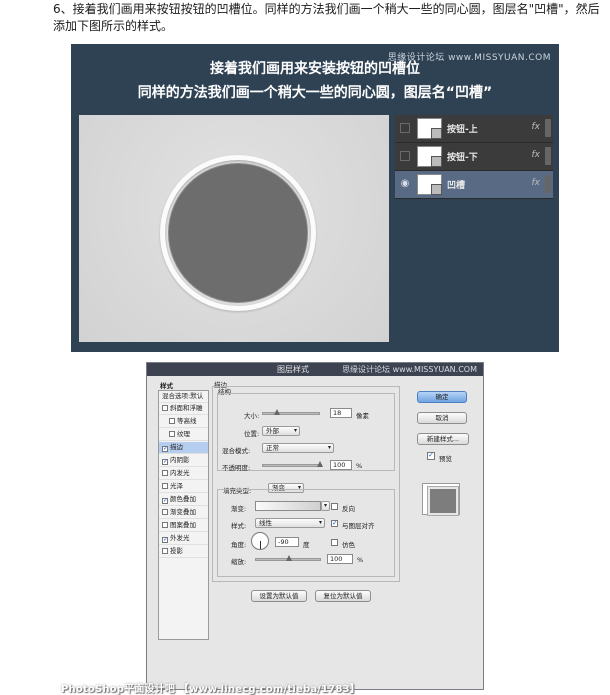 The width and height of the screenshot is (610, 695). Describe the element at coordinates (180, 473) in the screenshot. I see `style-item-label: 内发光` at that location.